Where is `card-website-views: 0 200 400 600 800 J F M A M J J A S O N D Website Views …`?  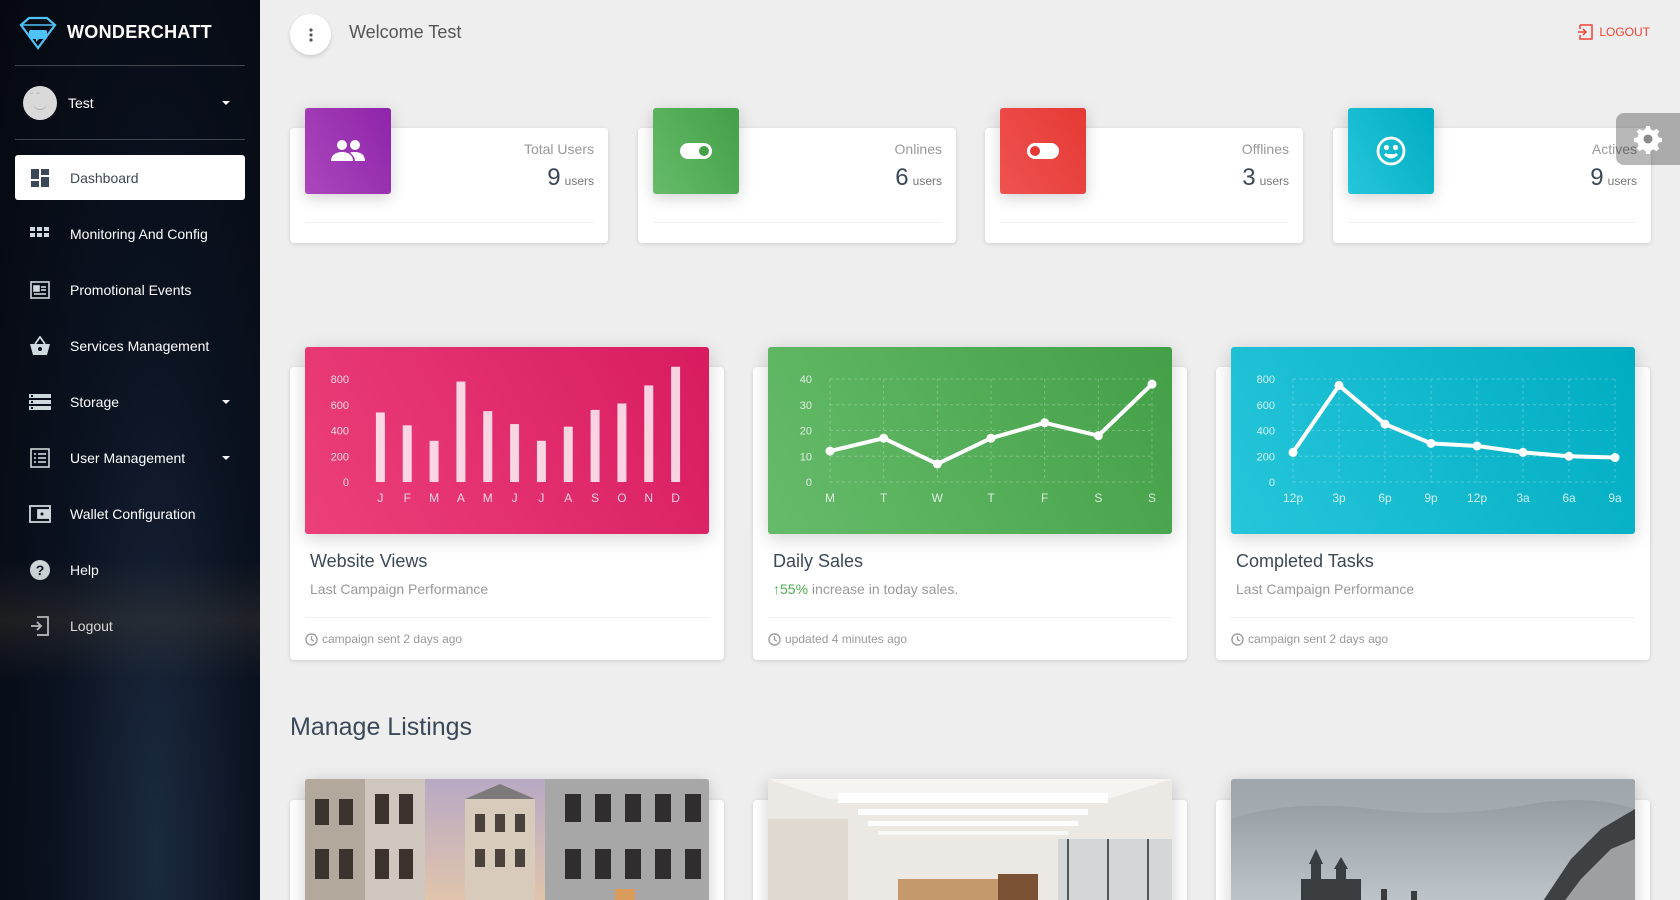 card-website-views: 0 200 400 600 800 J F M A M J J A S O N D Website Views … is located at coordinates (507, 503).